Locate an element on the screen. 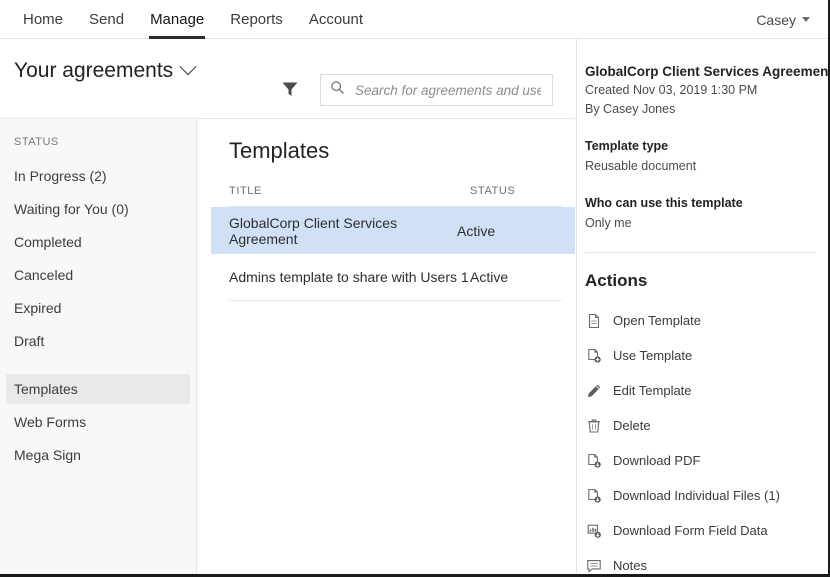 The width and height of the screenshot is (830, 577). document-plus-icon is located at coordinates (593, 355).